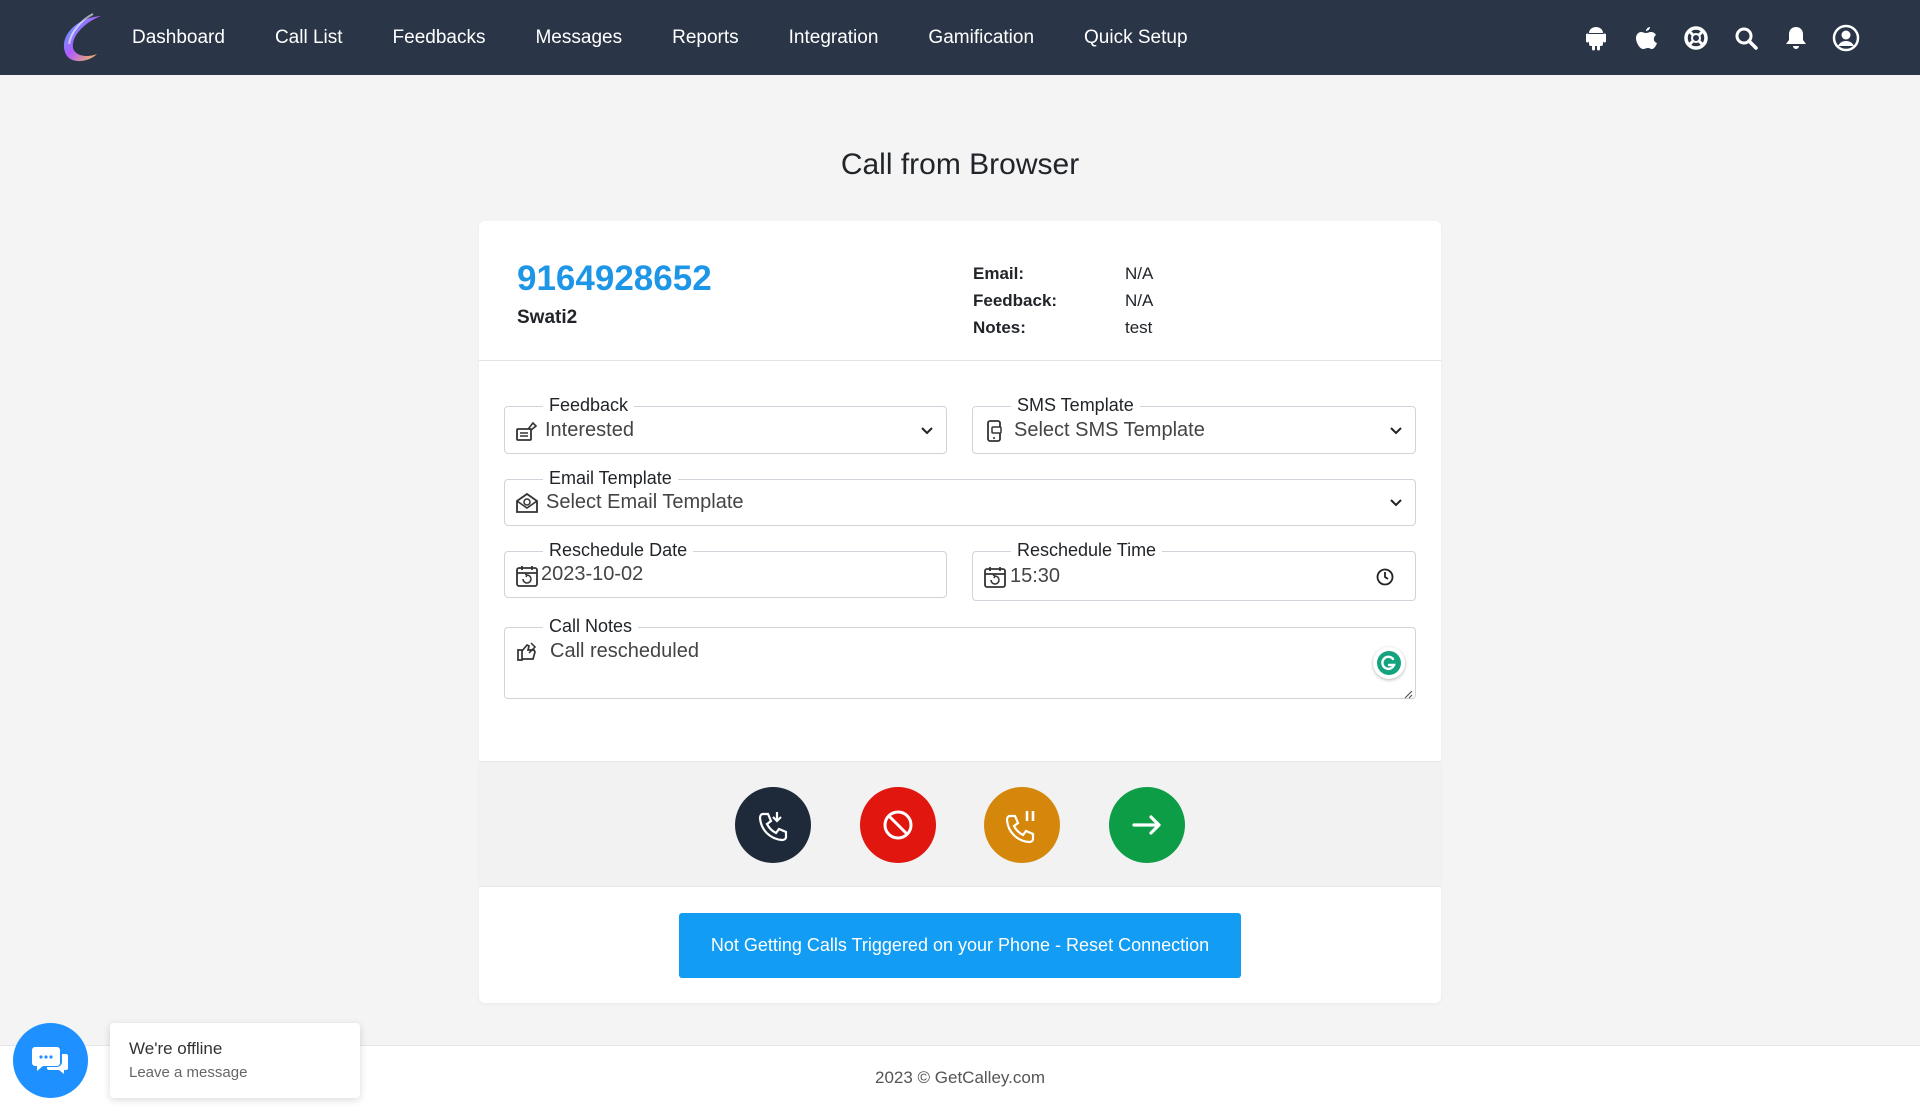  What do you see at coordinates (1596, 38) in the screenshot?
I see `android-icon` at bounding box center [1596, 38].